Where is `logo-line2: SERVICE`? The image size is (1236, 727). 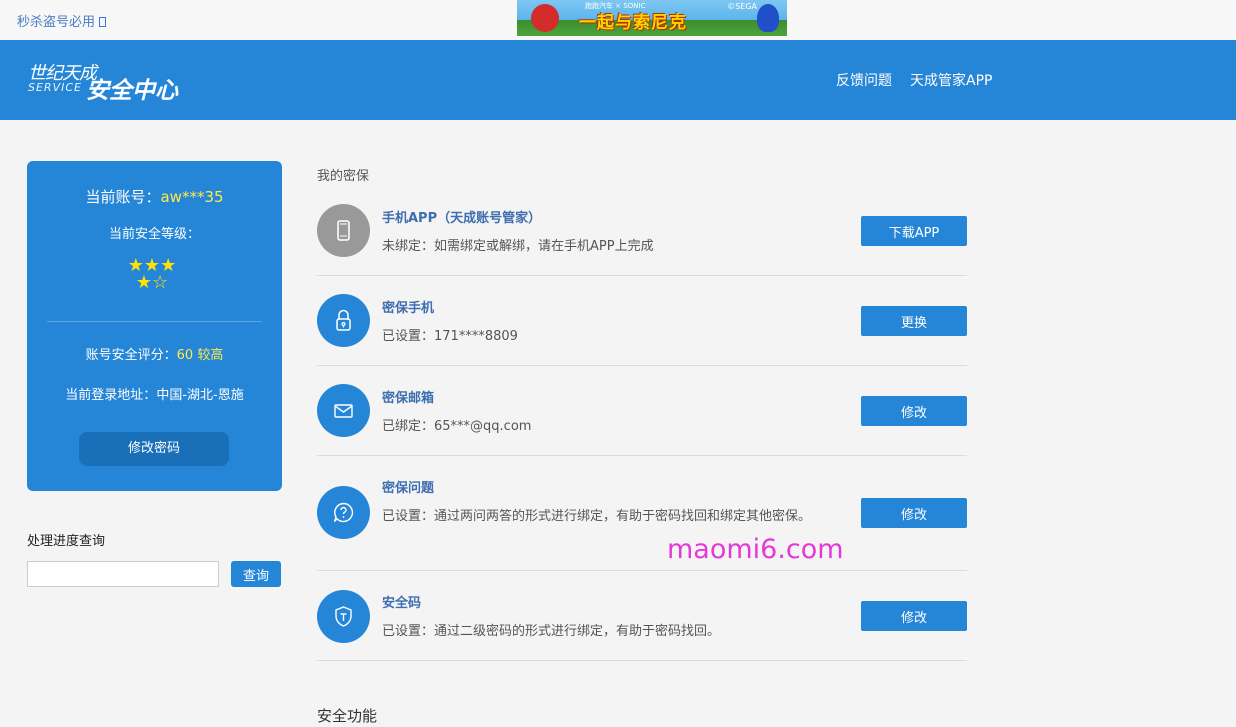
logo-line2: SERVICE is located at coordinates (55, 87).